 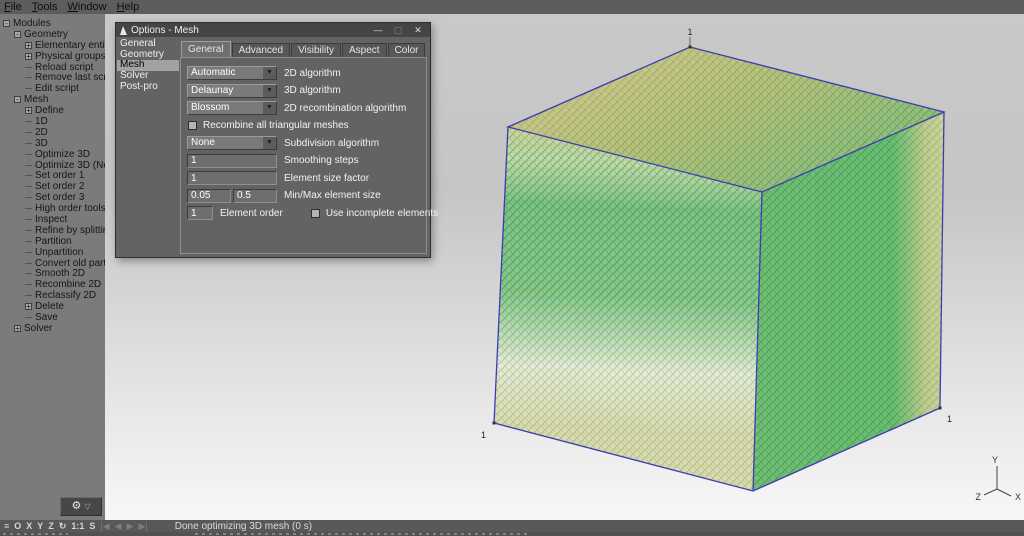 I want to click on menu-item-tools: Tools, so click(x=45, y=7).